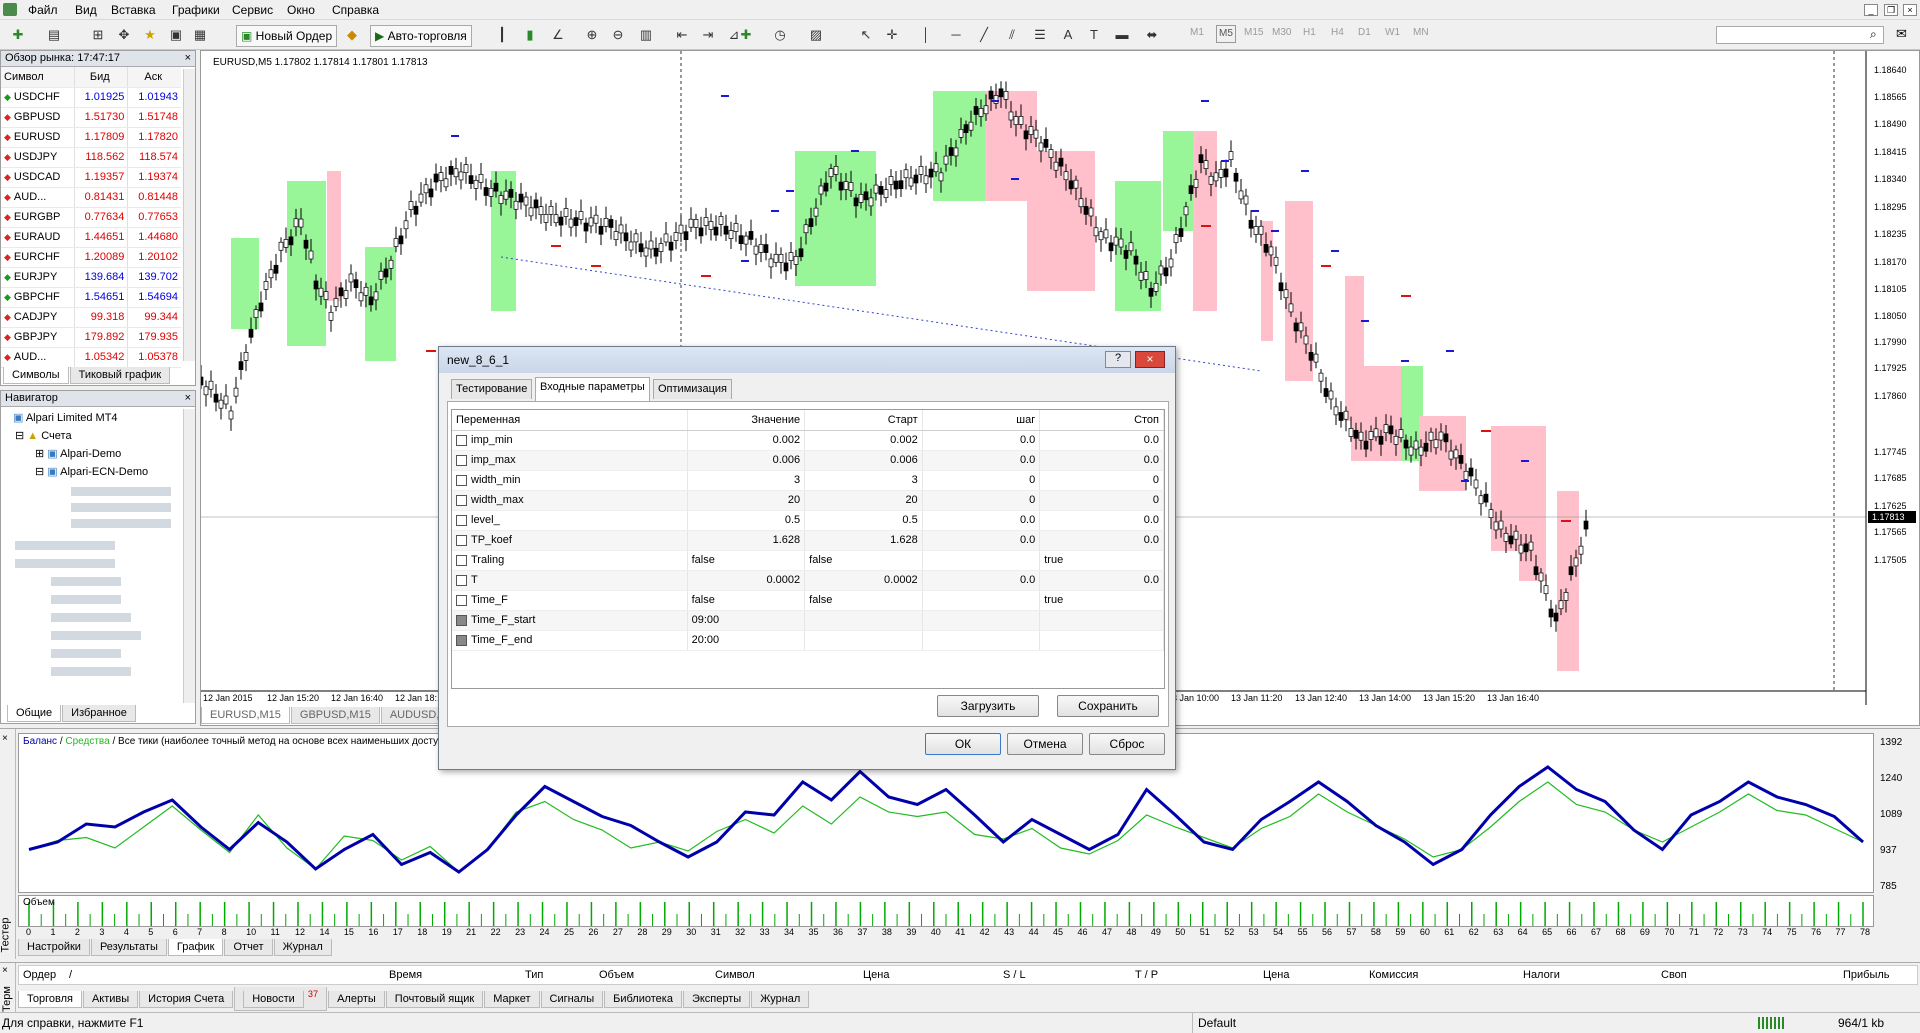  I want to click on col-step: шаг, so click(981, 420).